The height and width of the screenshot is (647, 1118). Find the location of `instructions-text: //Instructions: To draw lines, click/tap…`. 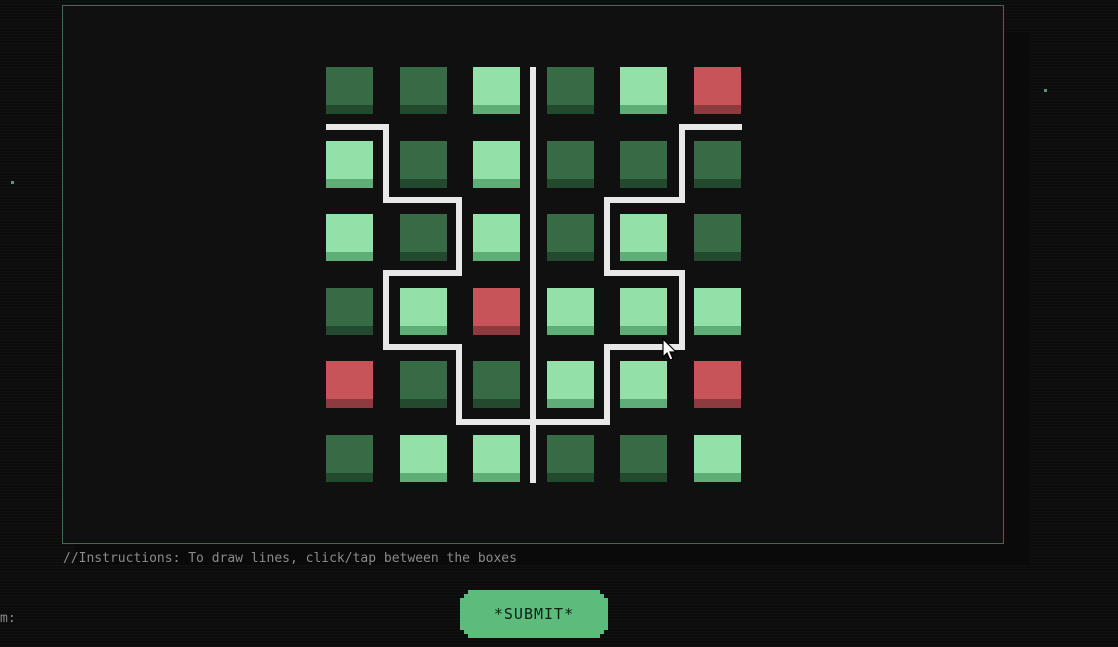

instructions-text: //Instructions: To draw lines, click/tap… is located at coordinates (290, 558).